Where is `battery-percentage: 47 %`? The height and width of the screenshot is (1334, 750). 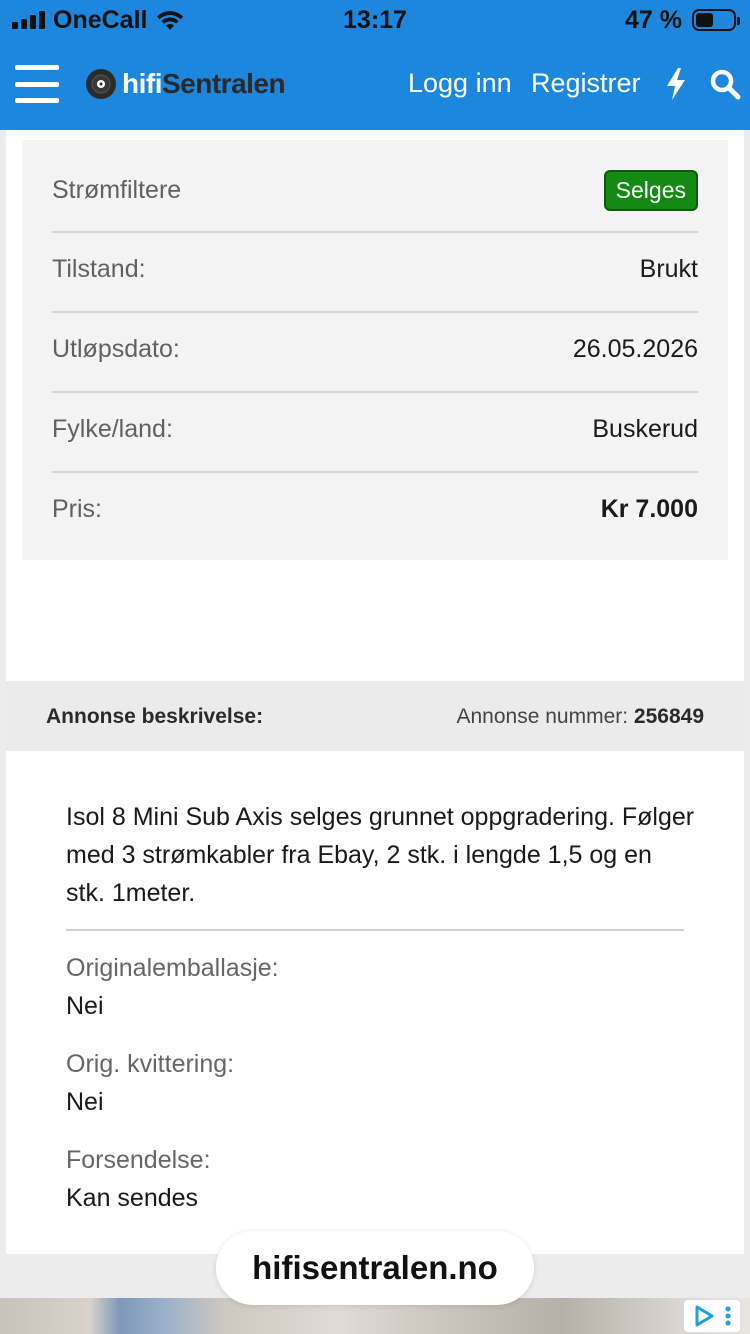 battery-percentage: 47 % is located at coordinates (653, 19).